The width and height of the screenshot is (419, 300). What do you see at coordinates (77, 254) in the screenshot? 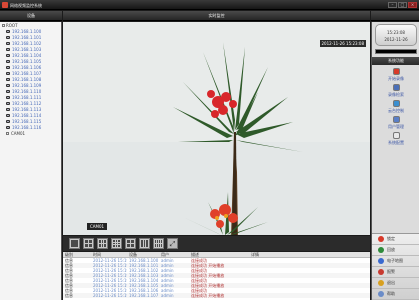
I see `col-level: 级别` at bounding box center [77, 254].